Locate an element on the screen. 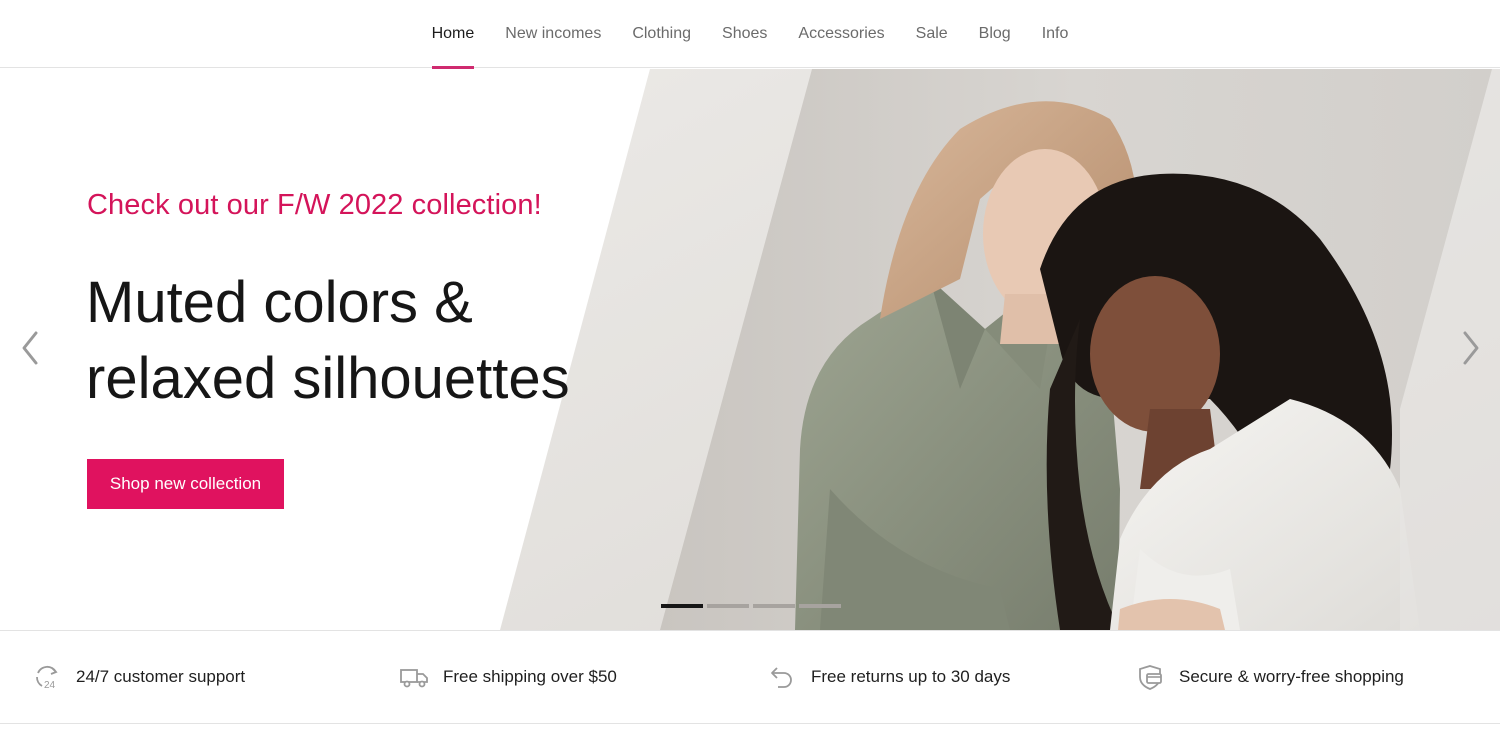 This screenshot has width=1500, height=750. nav-item-shoes: Shoes is located at coordinates (744, 34).